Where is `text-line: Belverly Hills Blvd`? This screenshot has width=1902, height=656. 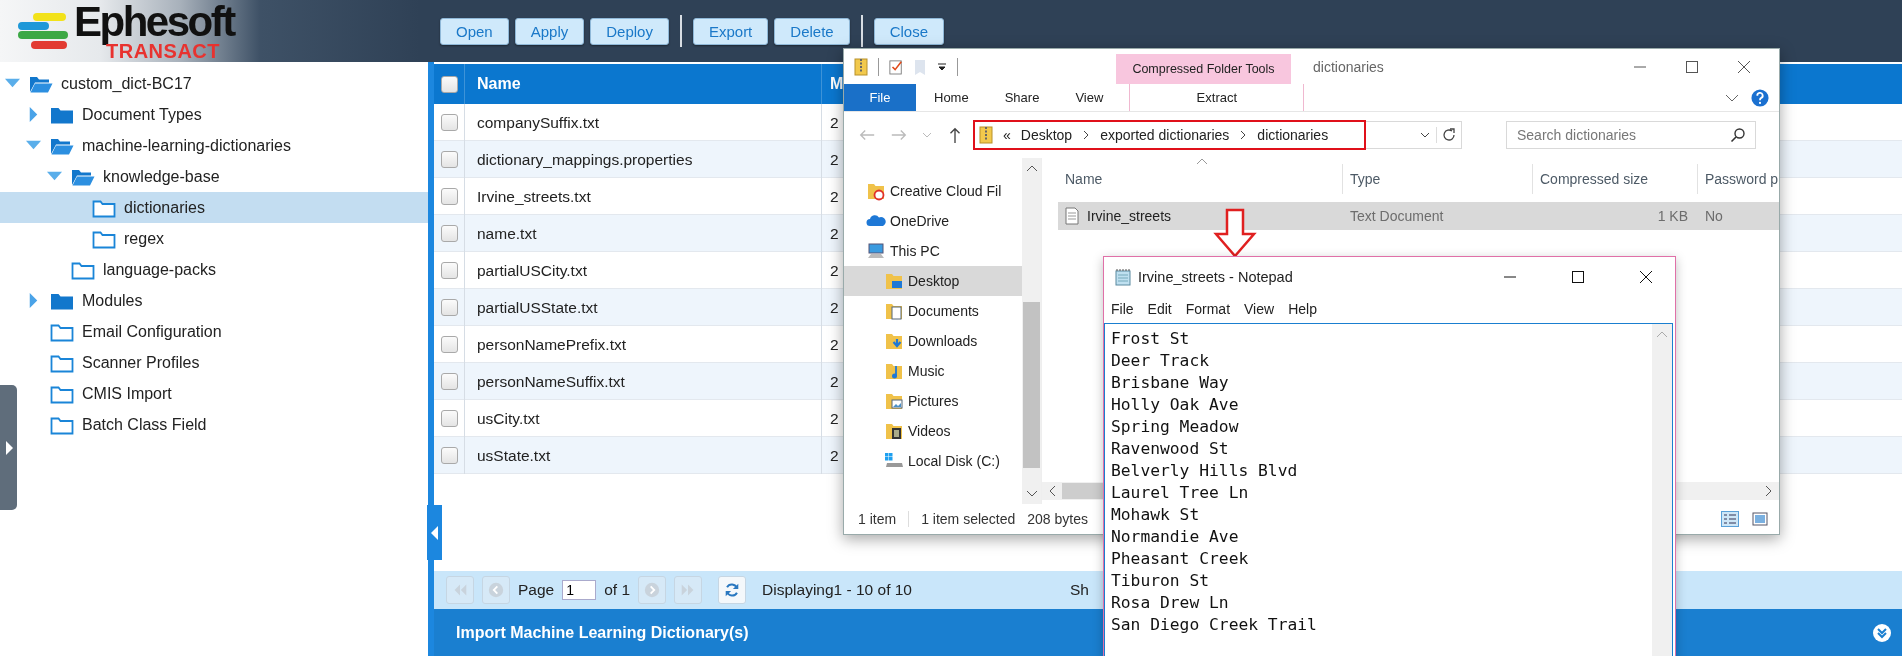
text-line: Belverly Hills Blvd is located at coordinates (1204, 471).